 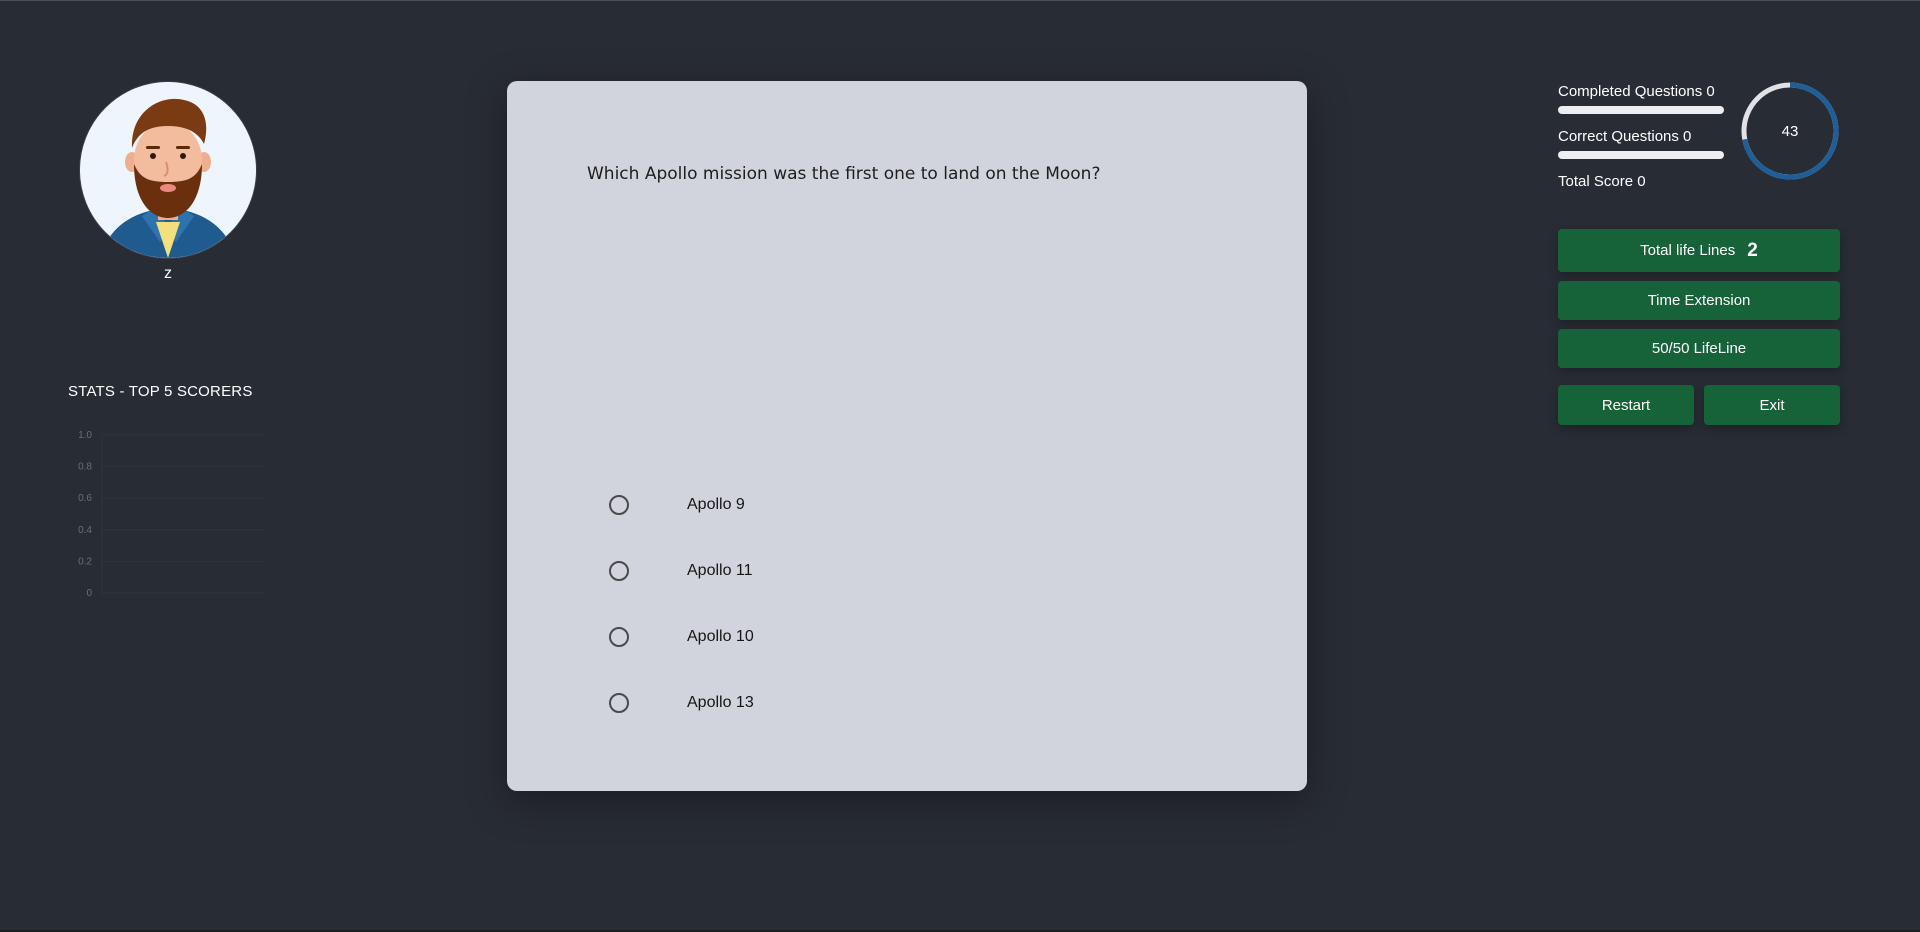 What do you see at coordinates (85, 467) in the screenshot?
I see `y-tick-label: 0.8` at bounding box center [85, 467].